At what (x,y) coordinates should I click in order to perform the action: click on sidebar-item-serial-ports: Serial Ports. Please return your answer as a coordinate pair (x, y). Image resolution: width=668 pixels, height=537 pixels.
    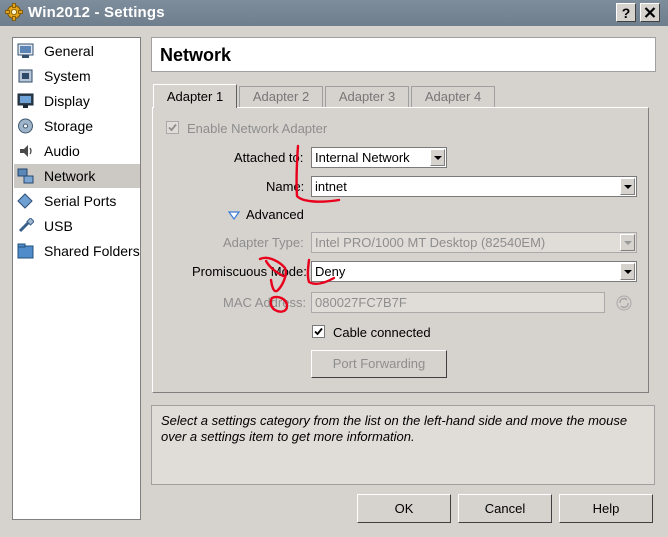
    Looking at the image, I should click on (77, 201).